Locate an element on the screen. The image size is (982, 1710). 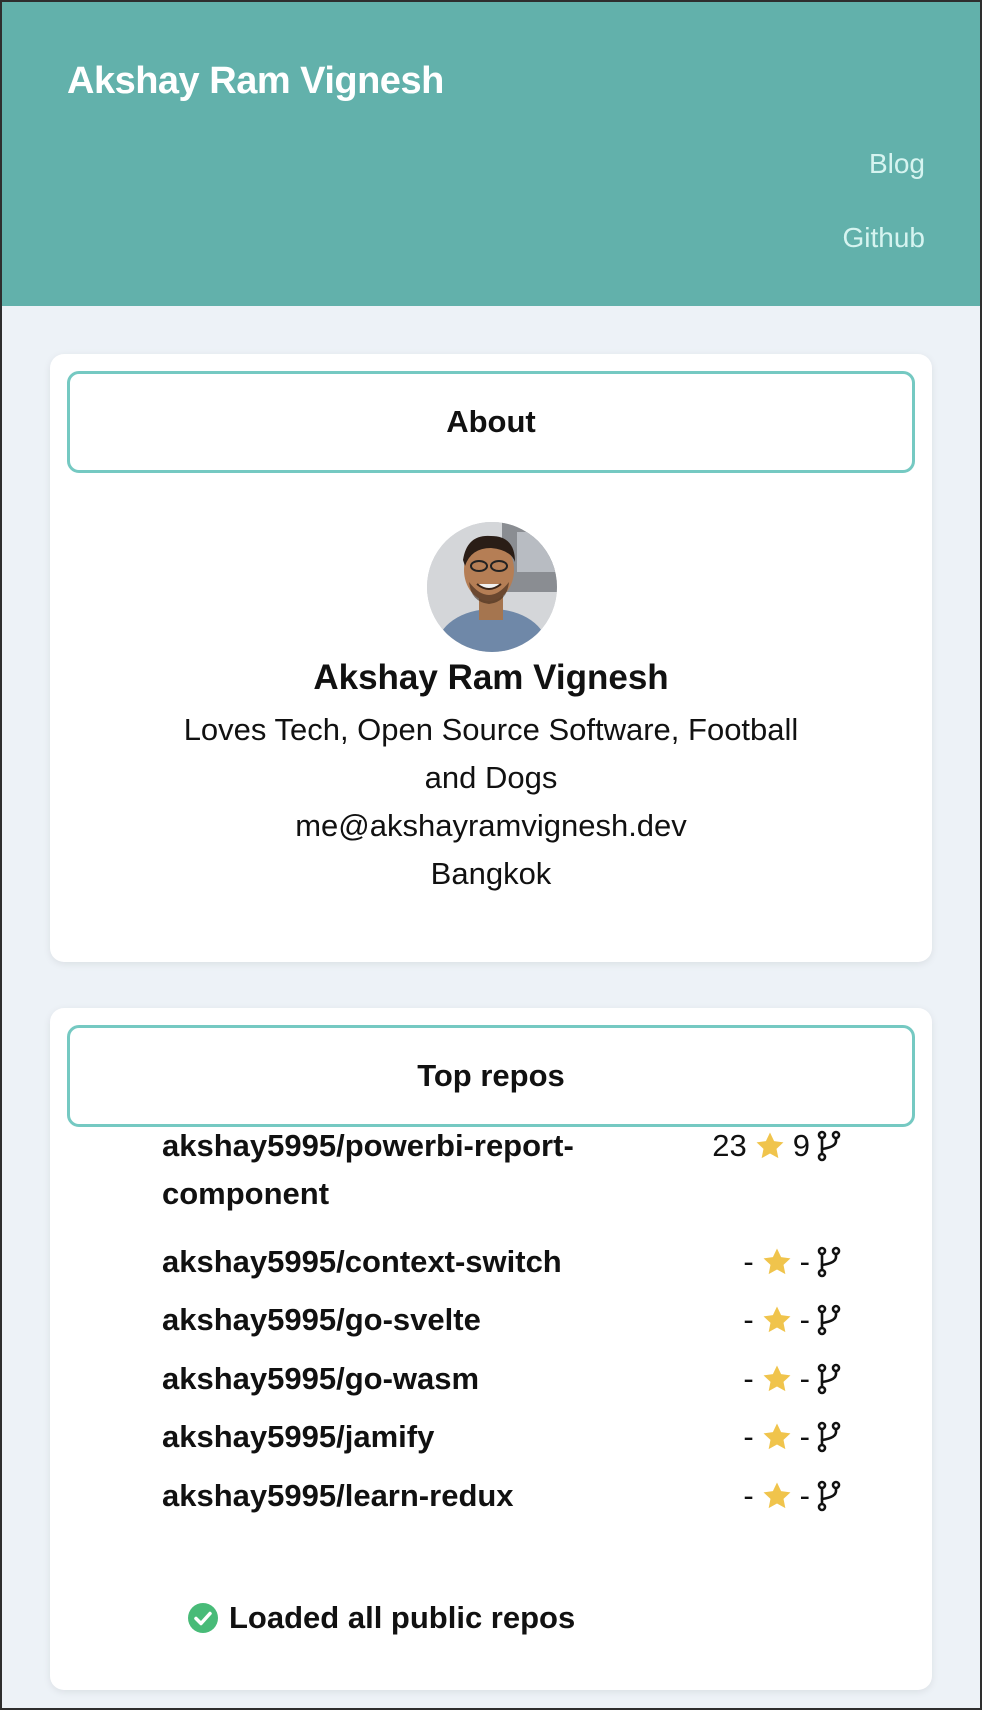
repos-status: Loaded all public repos is located at coordinates (381, 1618).